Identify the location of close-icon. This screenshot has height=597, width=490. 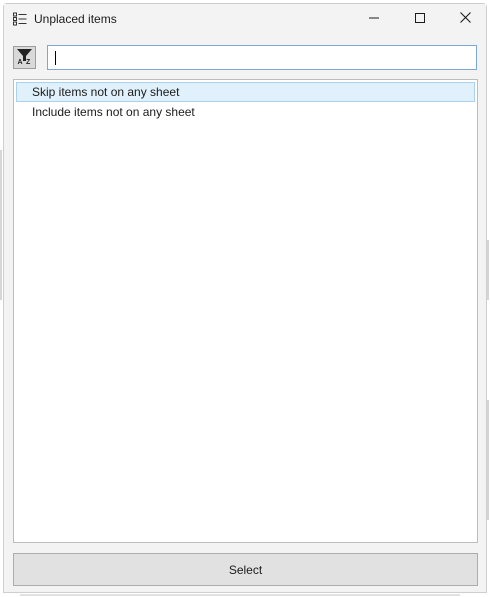
(465, 19).